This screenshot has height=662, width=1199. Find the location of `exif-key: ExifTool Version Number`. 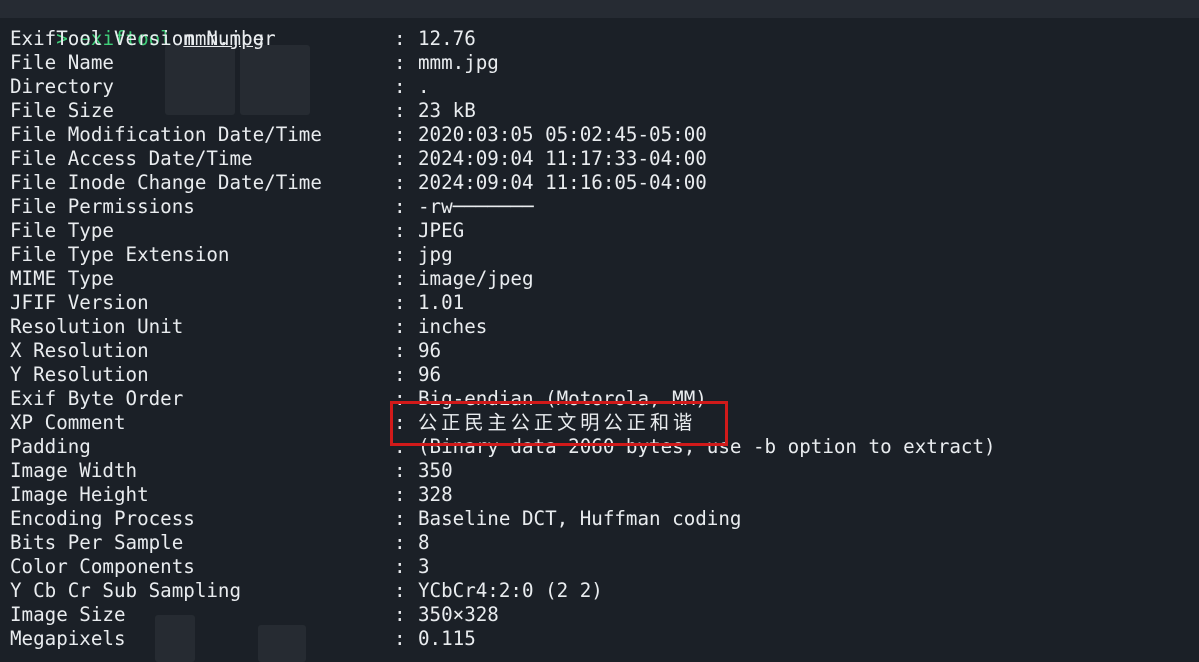

exif-key: ExifTool Version Number is located at coordinates (143, 38).